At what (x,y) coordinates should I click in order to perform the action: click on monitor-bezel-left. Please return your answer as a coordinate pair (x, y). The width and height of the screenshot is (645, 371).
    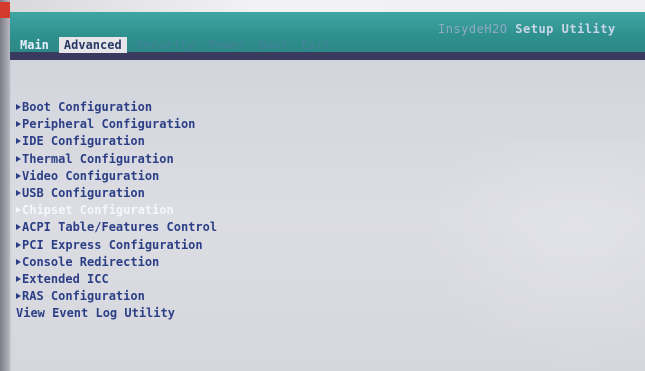
    Looking at the image, I should click on (5, 185).